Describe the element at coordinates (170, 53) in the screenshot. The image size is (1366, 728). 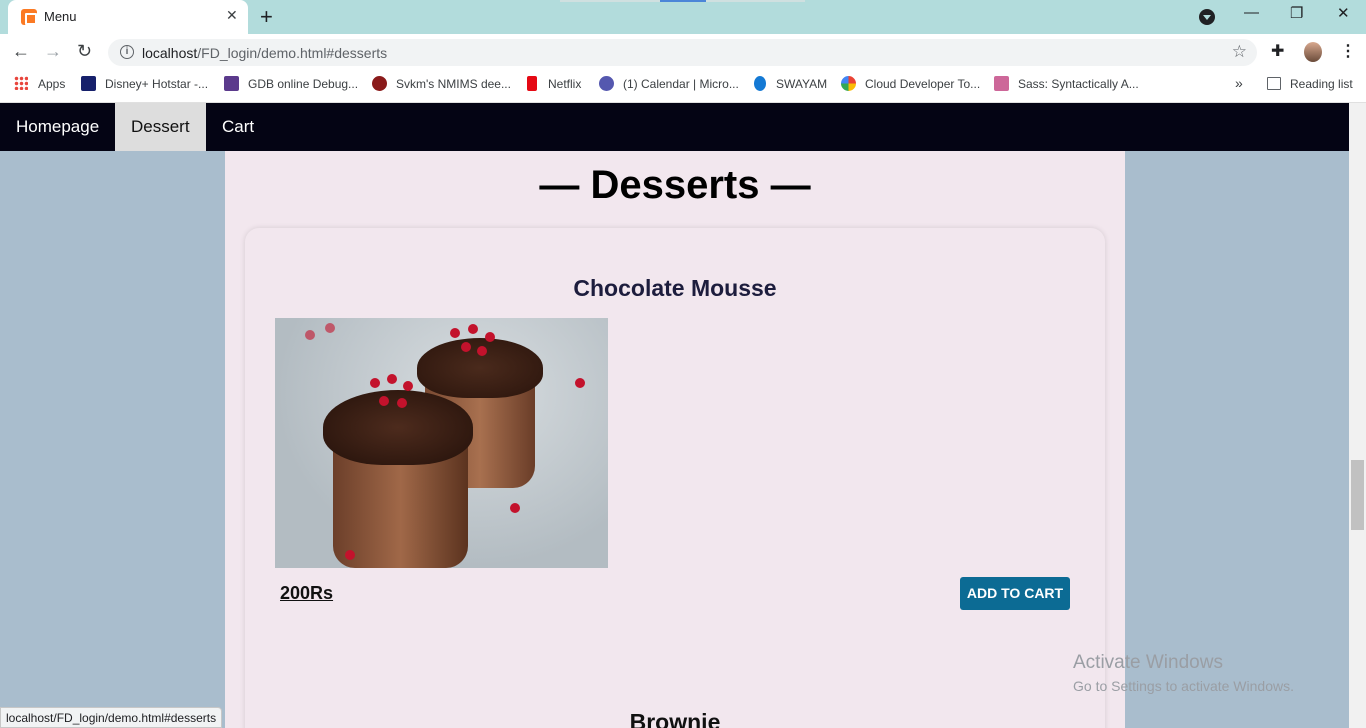
I see `url-host: localhost` at that location.